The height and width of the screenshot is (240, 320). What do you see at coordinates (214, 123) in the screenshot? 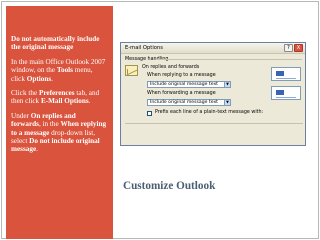
I see `bottom-divider` at bounding box center [214, 123].